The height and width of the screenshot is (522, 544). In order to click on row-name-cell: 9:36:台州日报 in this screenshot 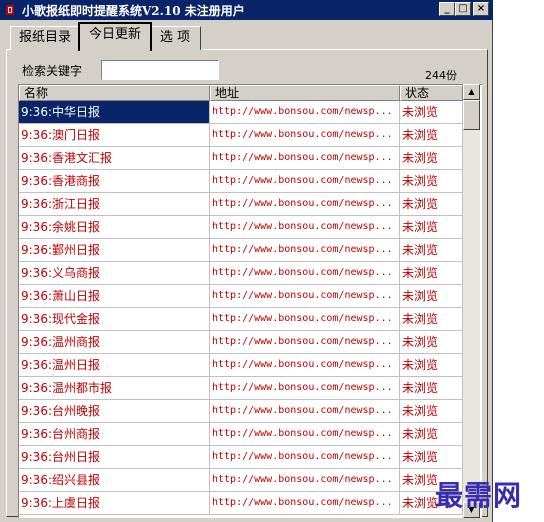, I will do `click(114, 457)`.